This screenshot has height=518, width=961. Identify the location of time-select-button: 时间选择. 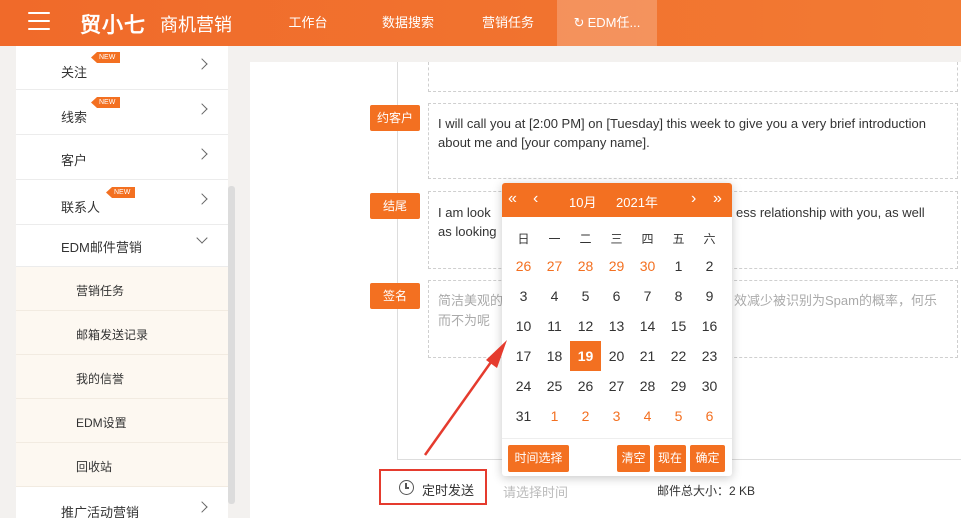
(538, 458).